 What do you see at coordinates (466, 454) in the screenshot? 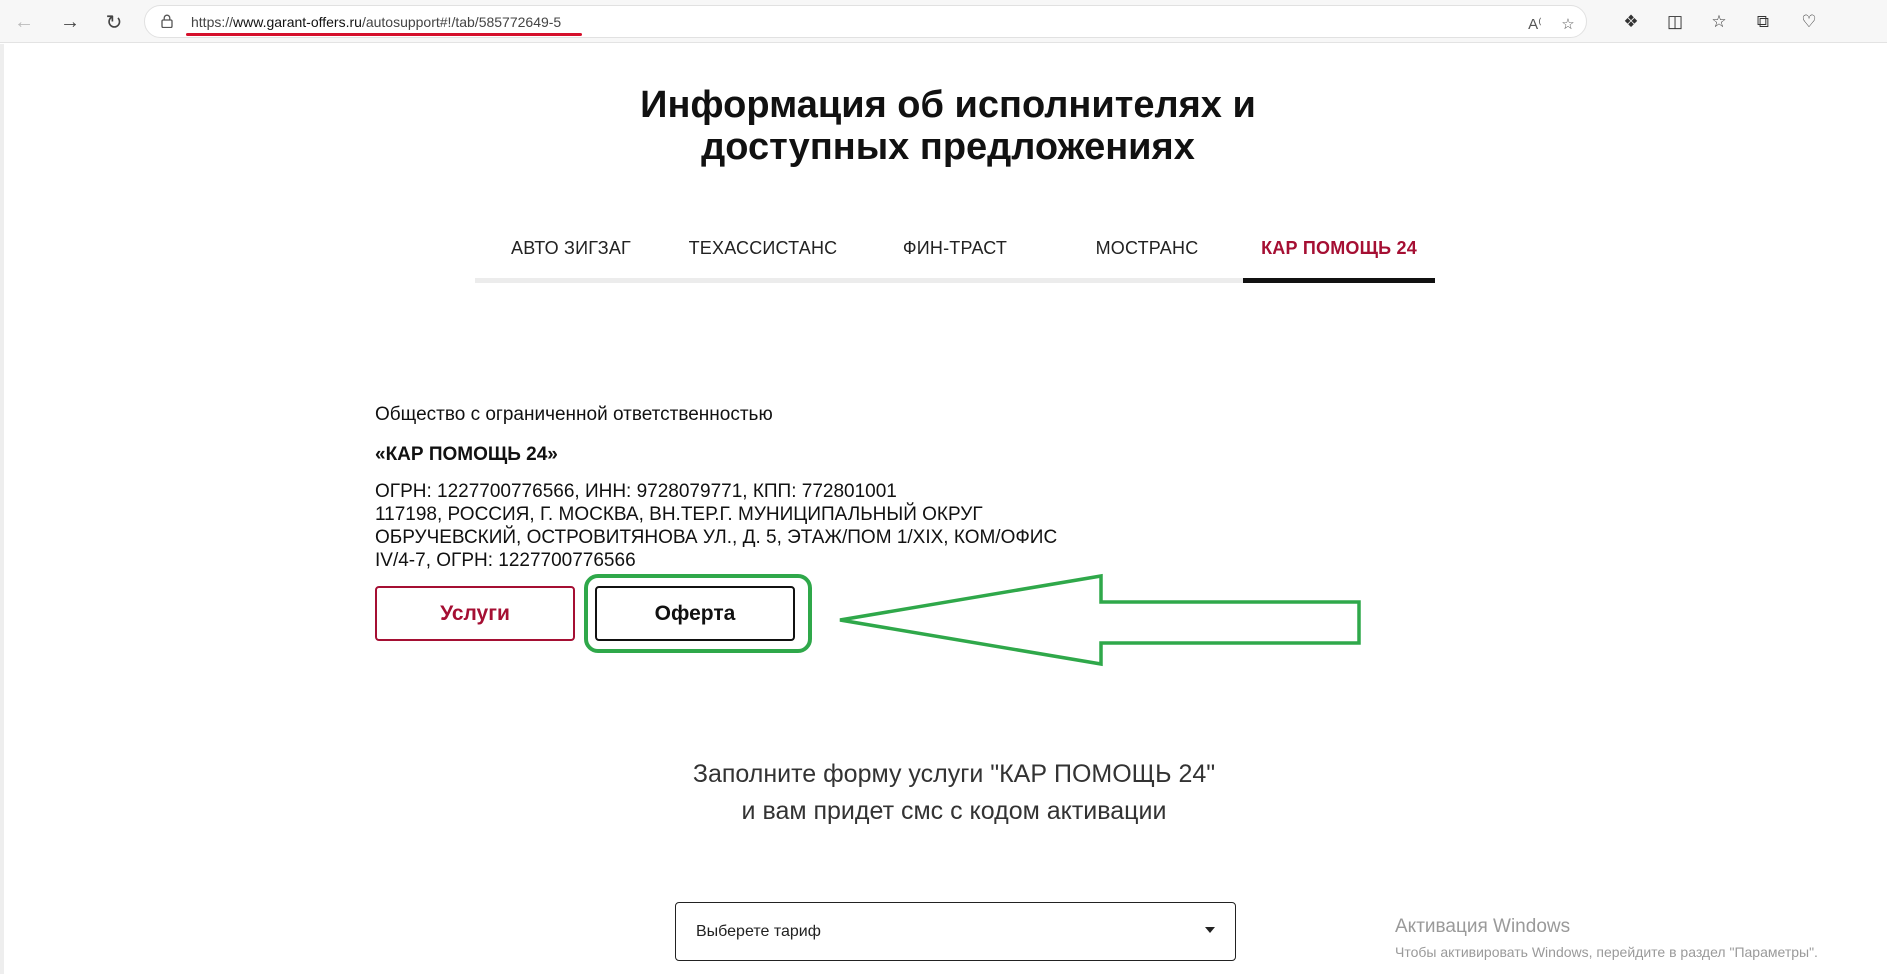
I see `company-name: «КАР ПОМОЩЬ 24»` at bounding box center [466, 454].